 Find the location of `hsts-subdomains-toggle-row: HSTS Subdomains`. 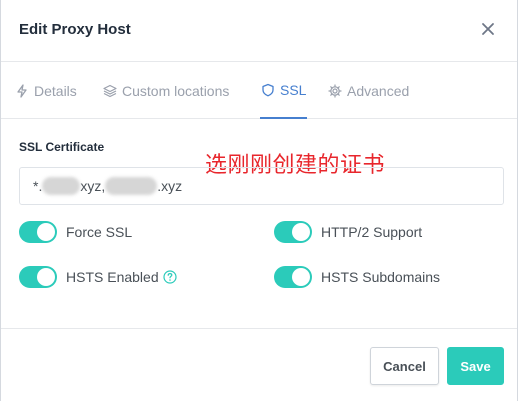

hsts-subdomains-toggle-row: HSTS Subdomains is located at coordinates (357, 277).